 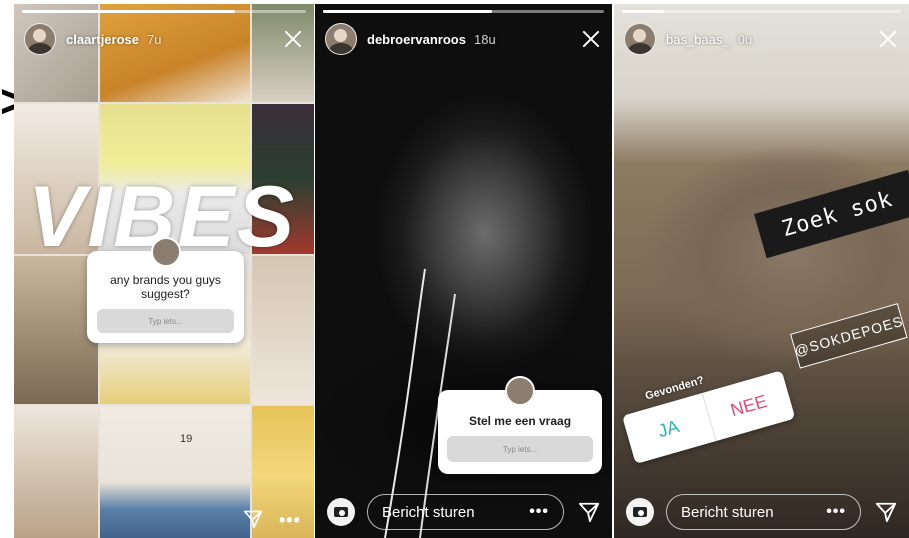 What do you see at coordinates (484, 39) in the screenshot?
I see `post-time: 18u` at bounding box center [484, 39].